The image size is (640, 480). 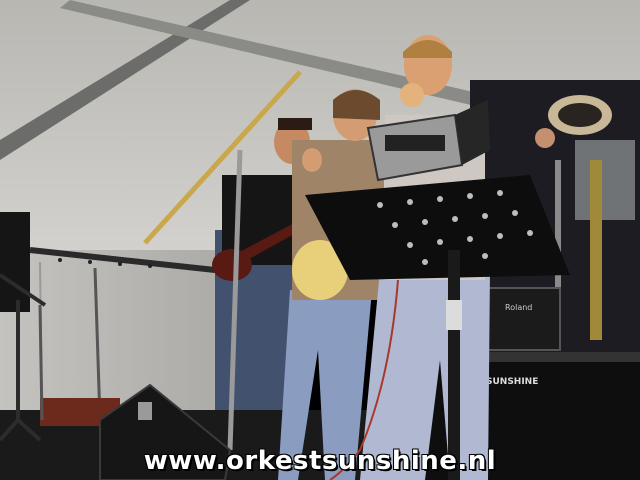 What do you see at coordinates (518, 307) in the screenshot?
I see `amp-brand-label: Roland` at bounding box center [518, 307].